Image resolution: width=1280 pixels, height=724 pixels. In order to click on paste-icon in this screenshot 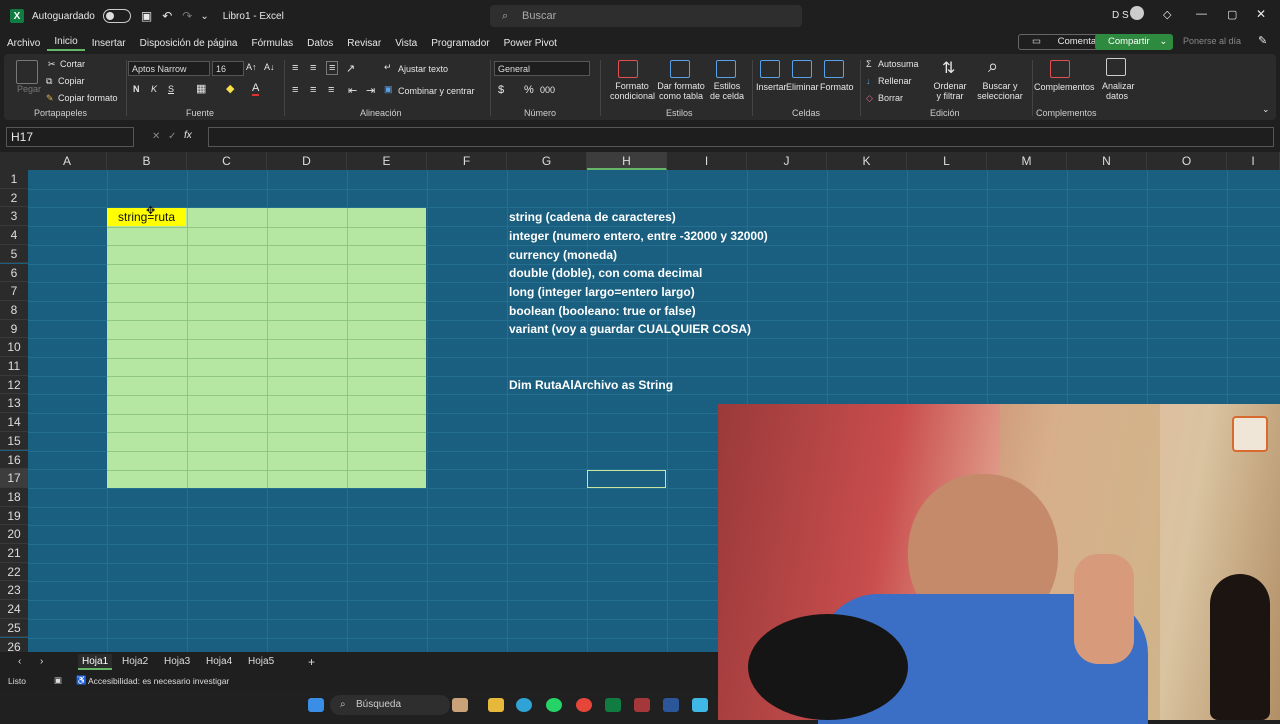, I will do `click(27, 72)`.